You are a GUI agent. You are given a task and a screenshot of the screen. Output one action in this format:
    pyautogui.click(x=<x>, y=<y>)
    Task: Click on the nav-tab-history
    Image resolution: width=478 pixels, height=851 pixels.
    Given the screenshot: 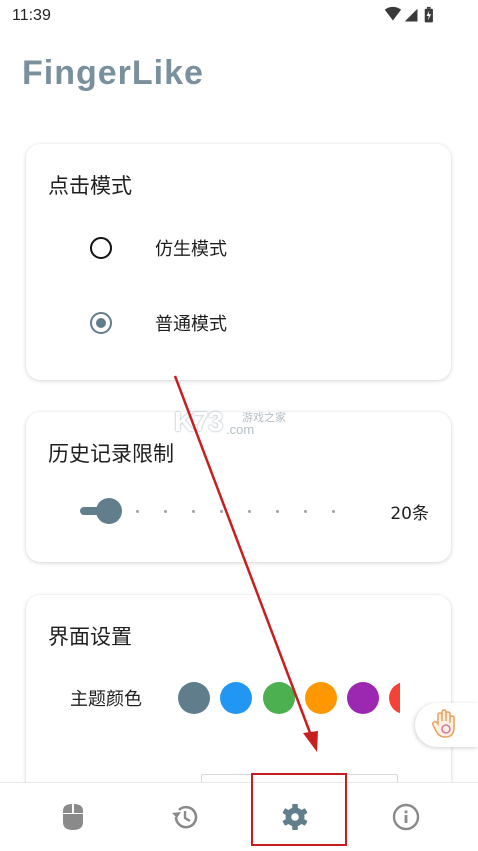 What is the action you would take?
    pyautogui.click(x=183, y=817)
    